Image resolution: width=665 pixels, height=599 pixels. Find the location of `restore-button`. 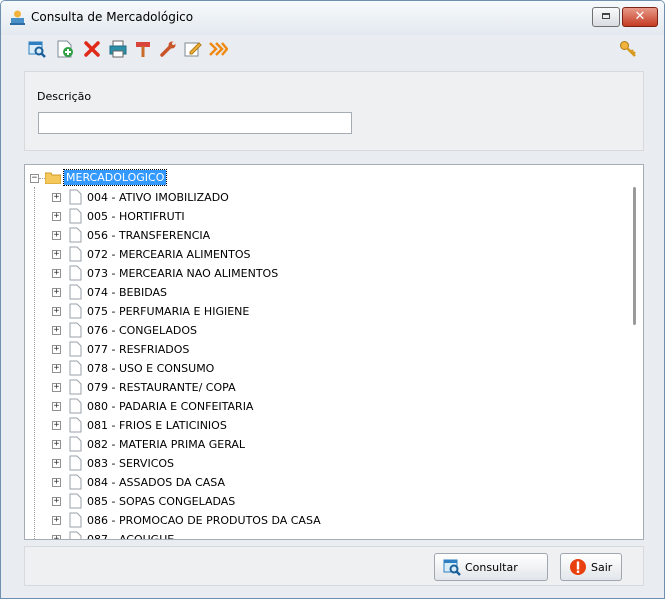

restore-button is located at coordinates (606, 17).